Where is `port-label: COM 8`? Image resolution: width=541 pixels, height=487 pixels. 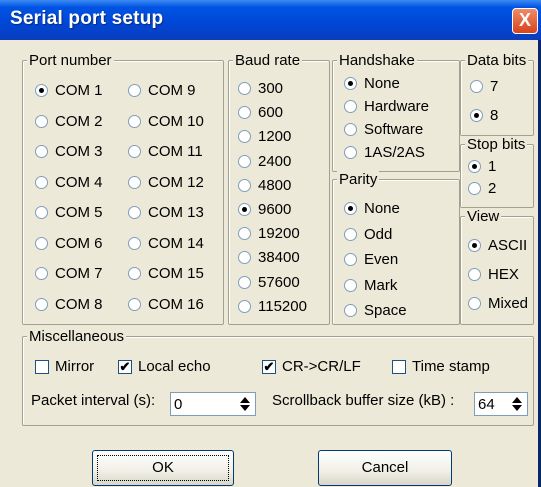
port-label: COM 8 is located at coordinates (79, 304).